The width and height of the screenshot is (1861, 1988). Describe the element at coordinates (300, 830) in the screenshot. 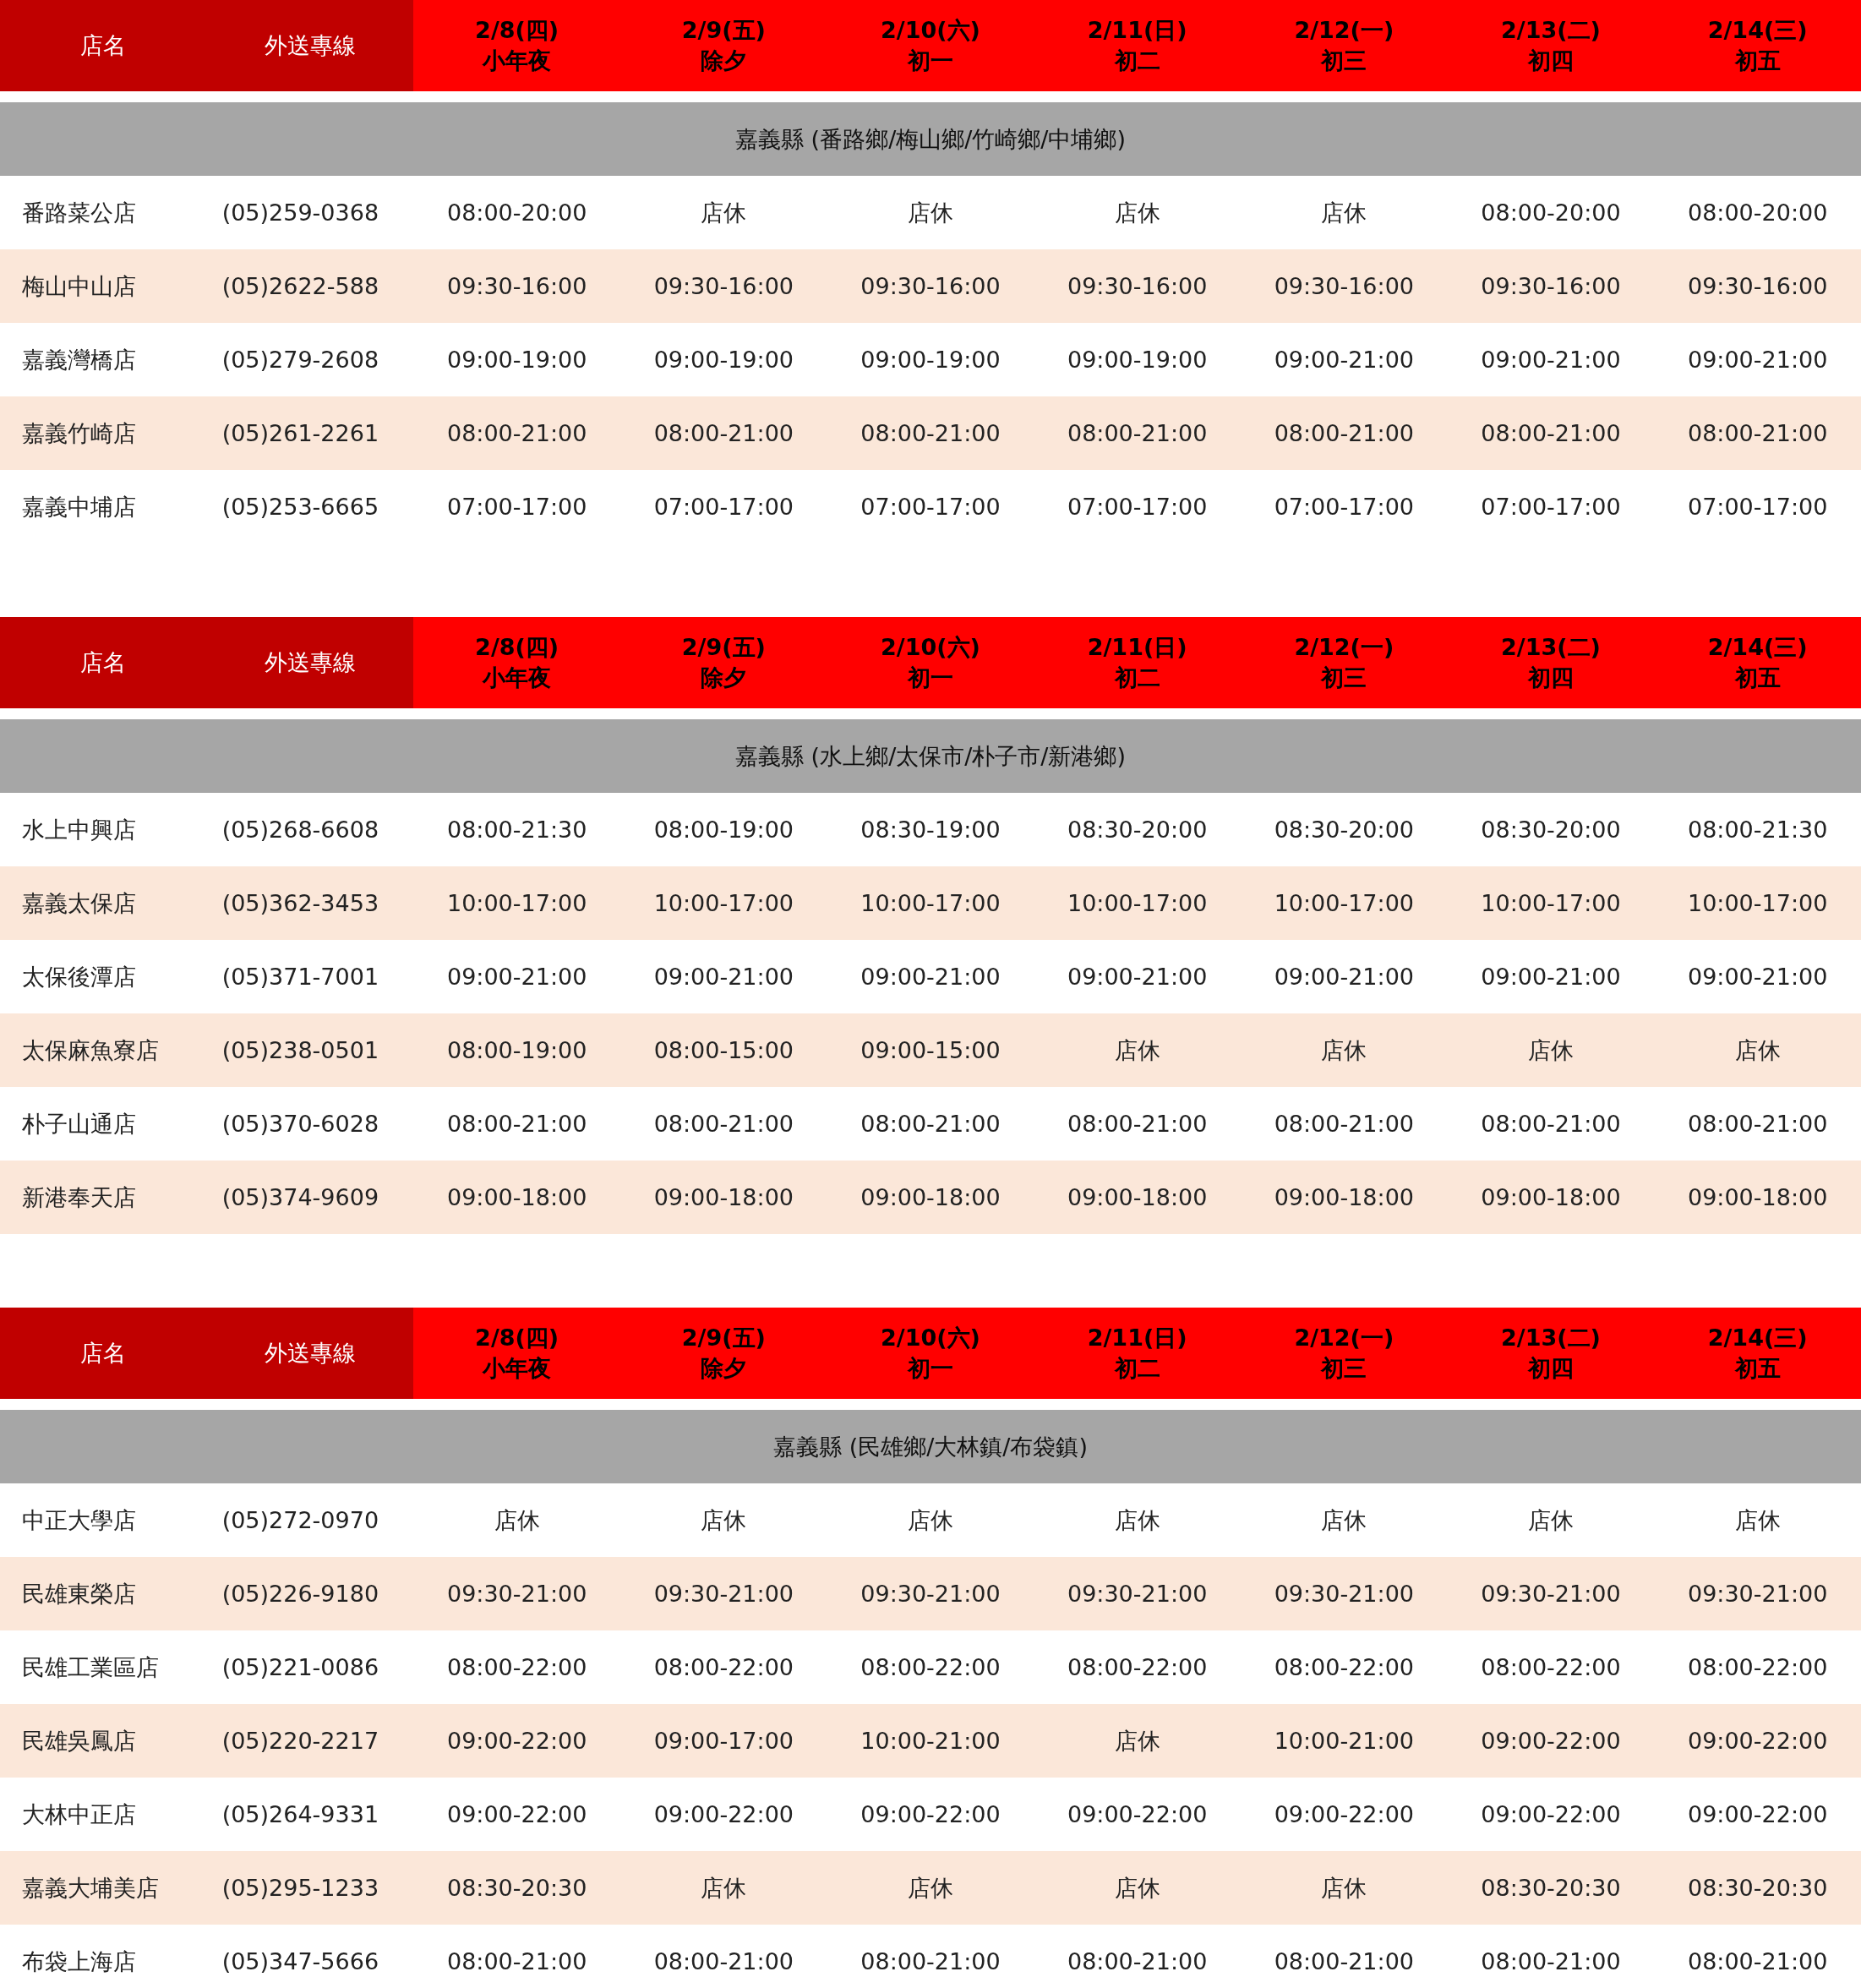

I see `phone-number: (05)268-6608` at that location.